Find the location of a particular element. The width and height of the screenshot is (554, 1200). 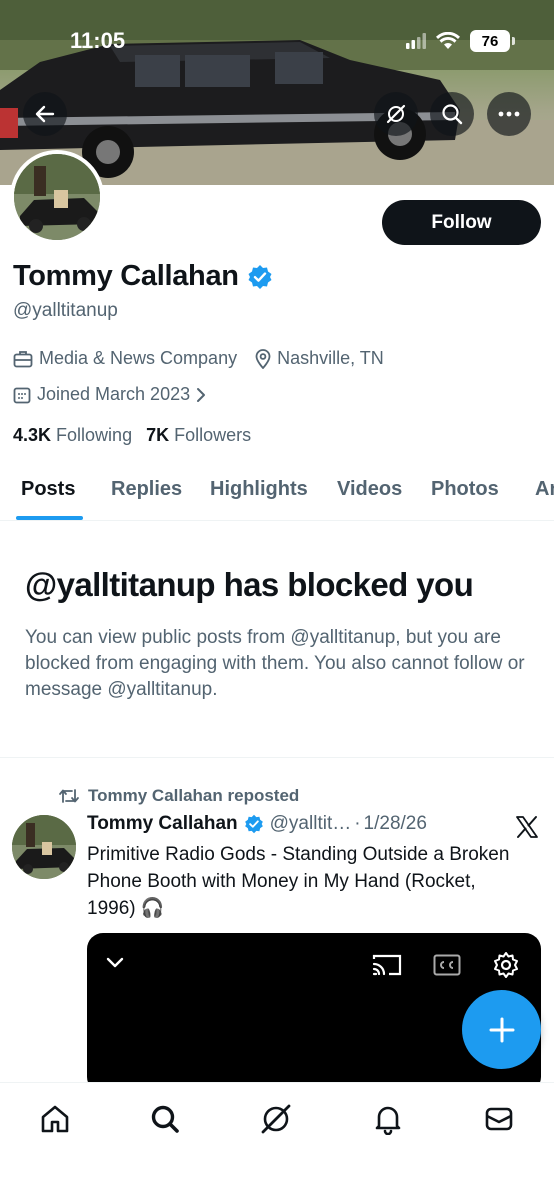

mail-icon is located at coordinates (499, 1119).